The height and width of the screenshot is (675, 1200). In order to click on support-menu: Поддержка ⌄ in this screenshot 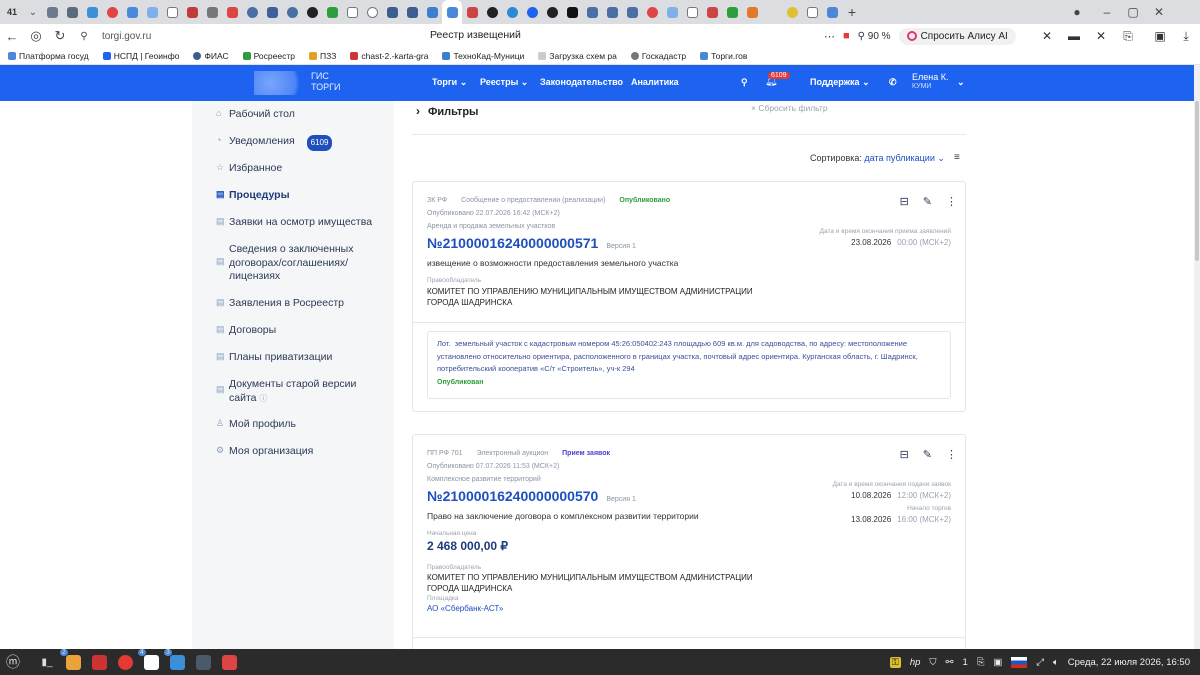, I will do `click(840, 82)`.